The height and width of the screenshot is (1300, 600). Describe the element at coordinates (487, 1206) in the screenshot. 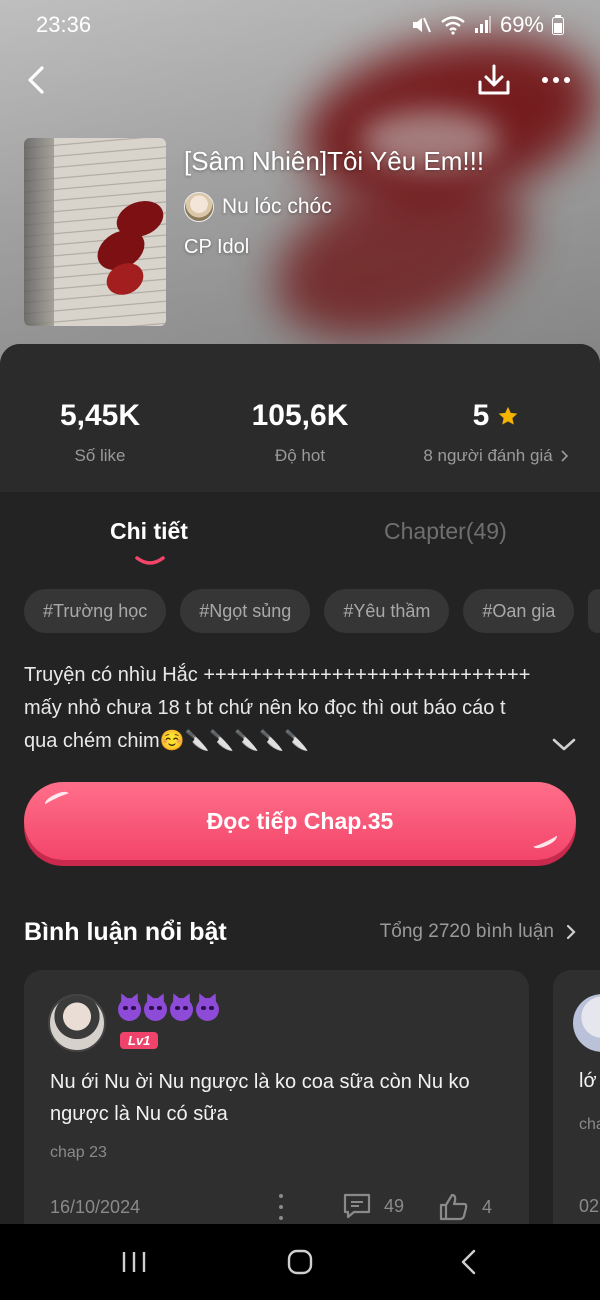

I see `like-count: 4` at that location.